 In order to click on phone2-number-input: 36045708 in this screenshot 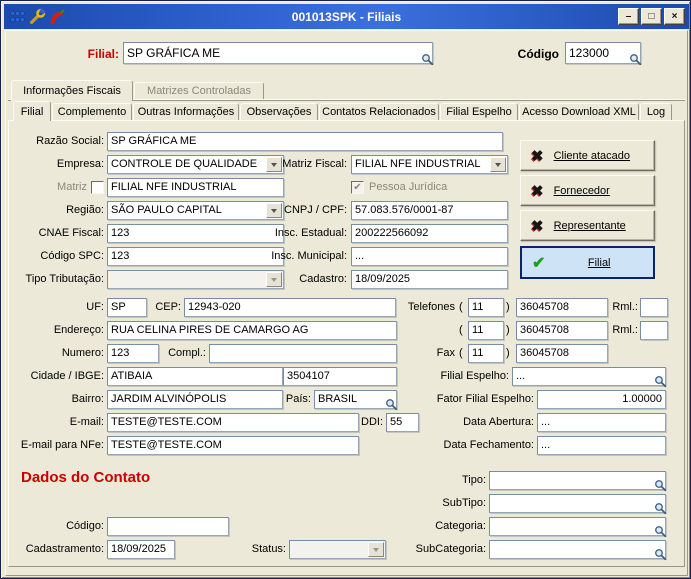, I will do `click(562, 330)`.